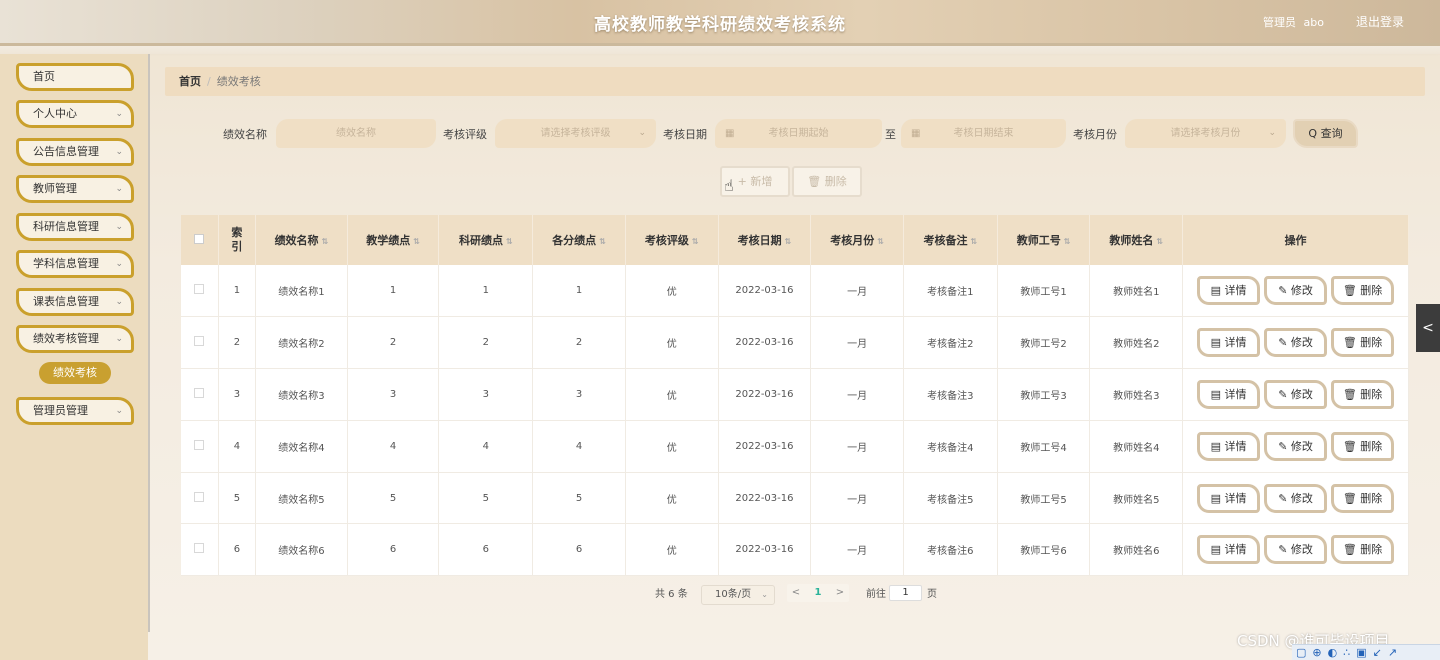 Image resolution: width=1440 pixels, height=660 pixels. I want to click on bulk-delete-button: 🗑 删除, so click(827, 181).